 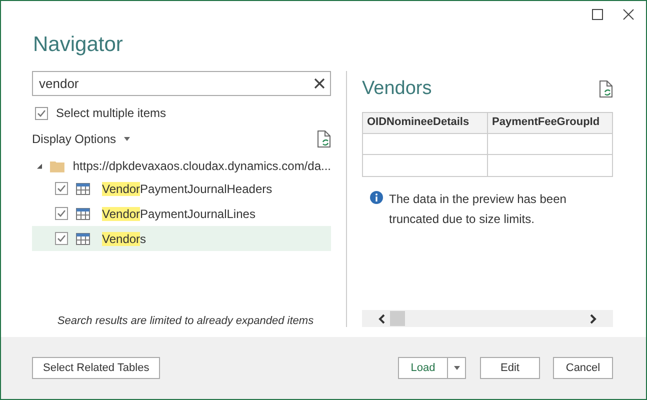 What do you see at coordinates (593, 319) in the screenshot?
I see `scroll-right-icon` at bounding box center [593, 319].